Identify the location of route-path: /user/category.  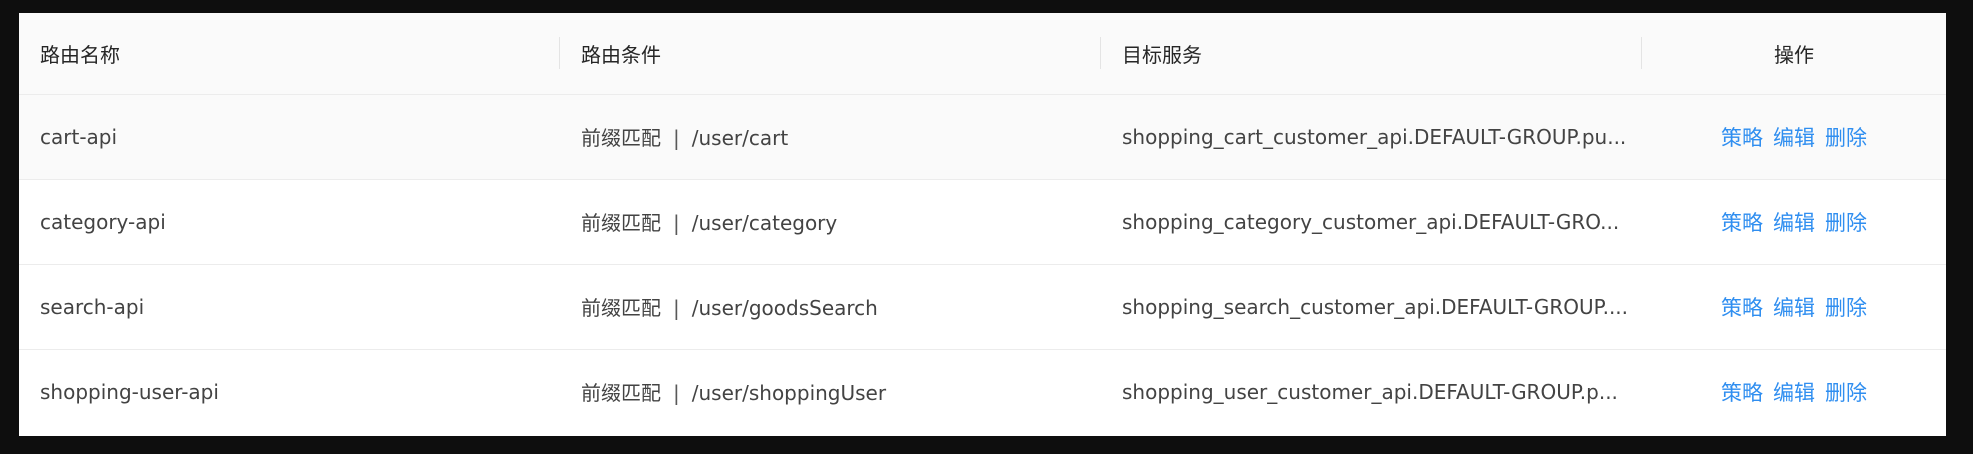
(764, 223).